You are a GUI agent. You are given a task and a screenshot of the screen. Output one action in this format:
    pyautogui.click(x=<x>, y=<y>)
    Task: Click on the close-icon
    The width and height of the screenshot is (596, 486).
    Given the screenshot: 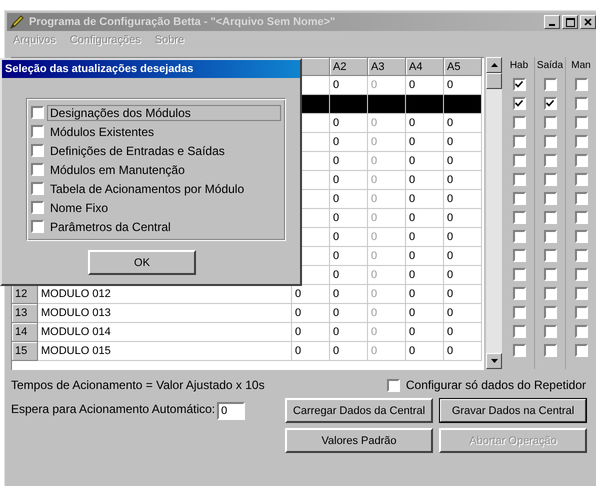 What is the action you would take?
    pyautogui.click(x=588, y=22)
    